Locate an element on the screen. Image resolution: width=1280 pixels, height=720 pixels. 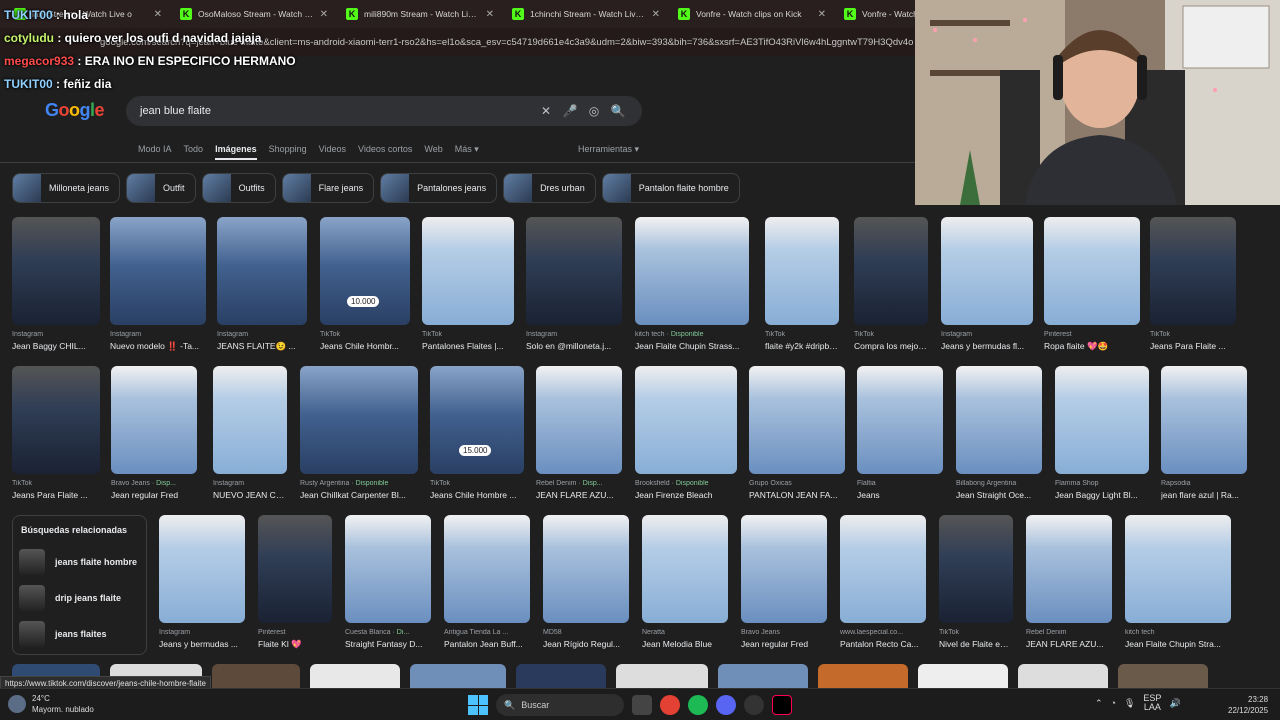
nav-tab: Imágenes is located at coordinates (236, 152).